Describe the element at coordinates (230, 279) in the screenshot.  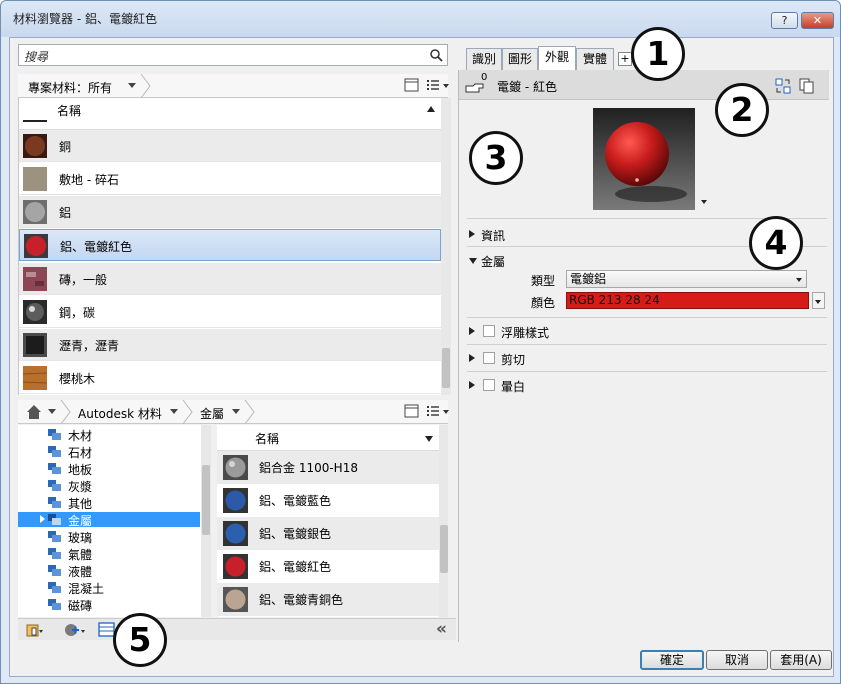
I see `list-item: 磚，一般` at that location.